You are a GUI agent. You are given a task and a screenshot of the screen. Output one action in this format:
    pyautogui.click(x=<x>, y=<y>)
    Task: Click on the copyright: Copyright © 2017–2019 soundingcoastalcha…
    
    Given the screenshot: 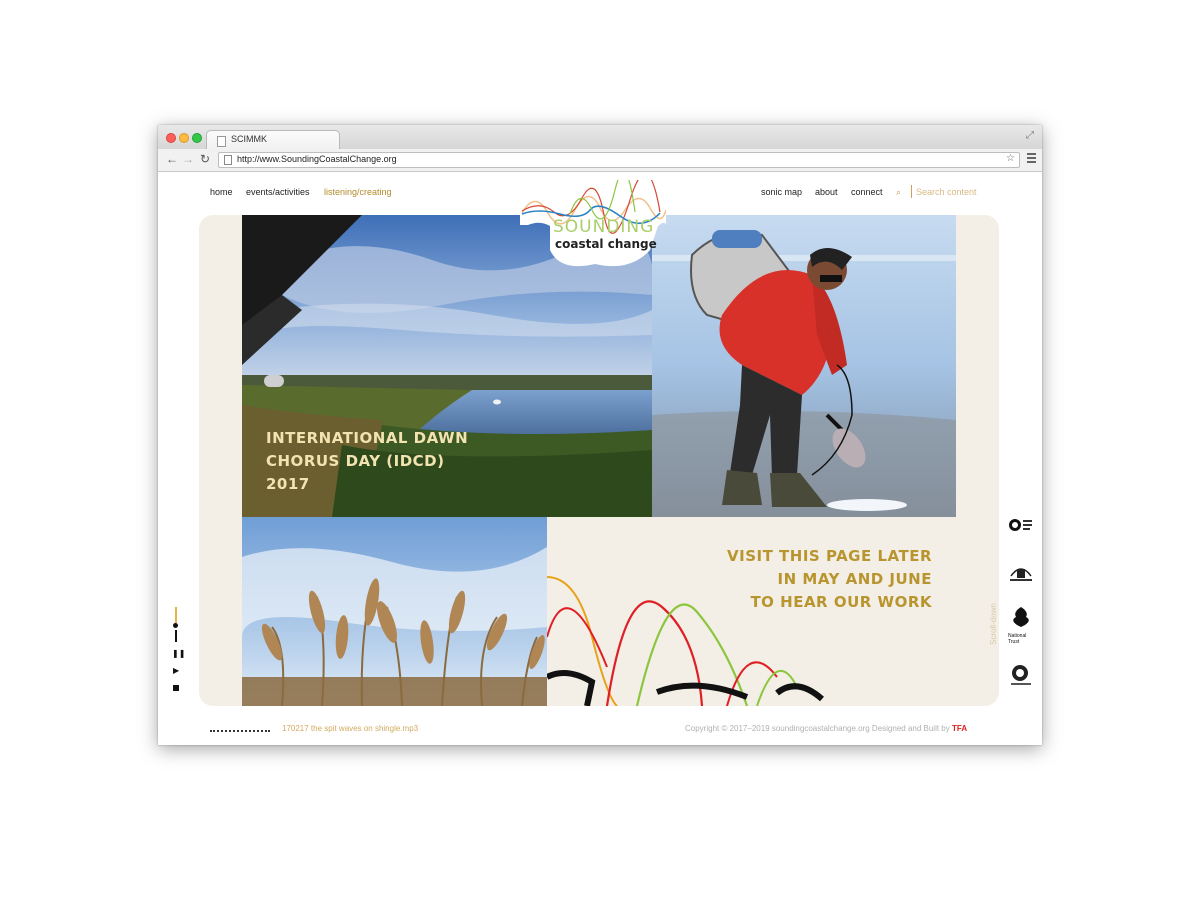 What is the action you would take?
    pyautogui.click(x=826, y=728)
    